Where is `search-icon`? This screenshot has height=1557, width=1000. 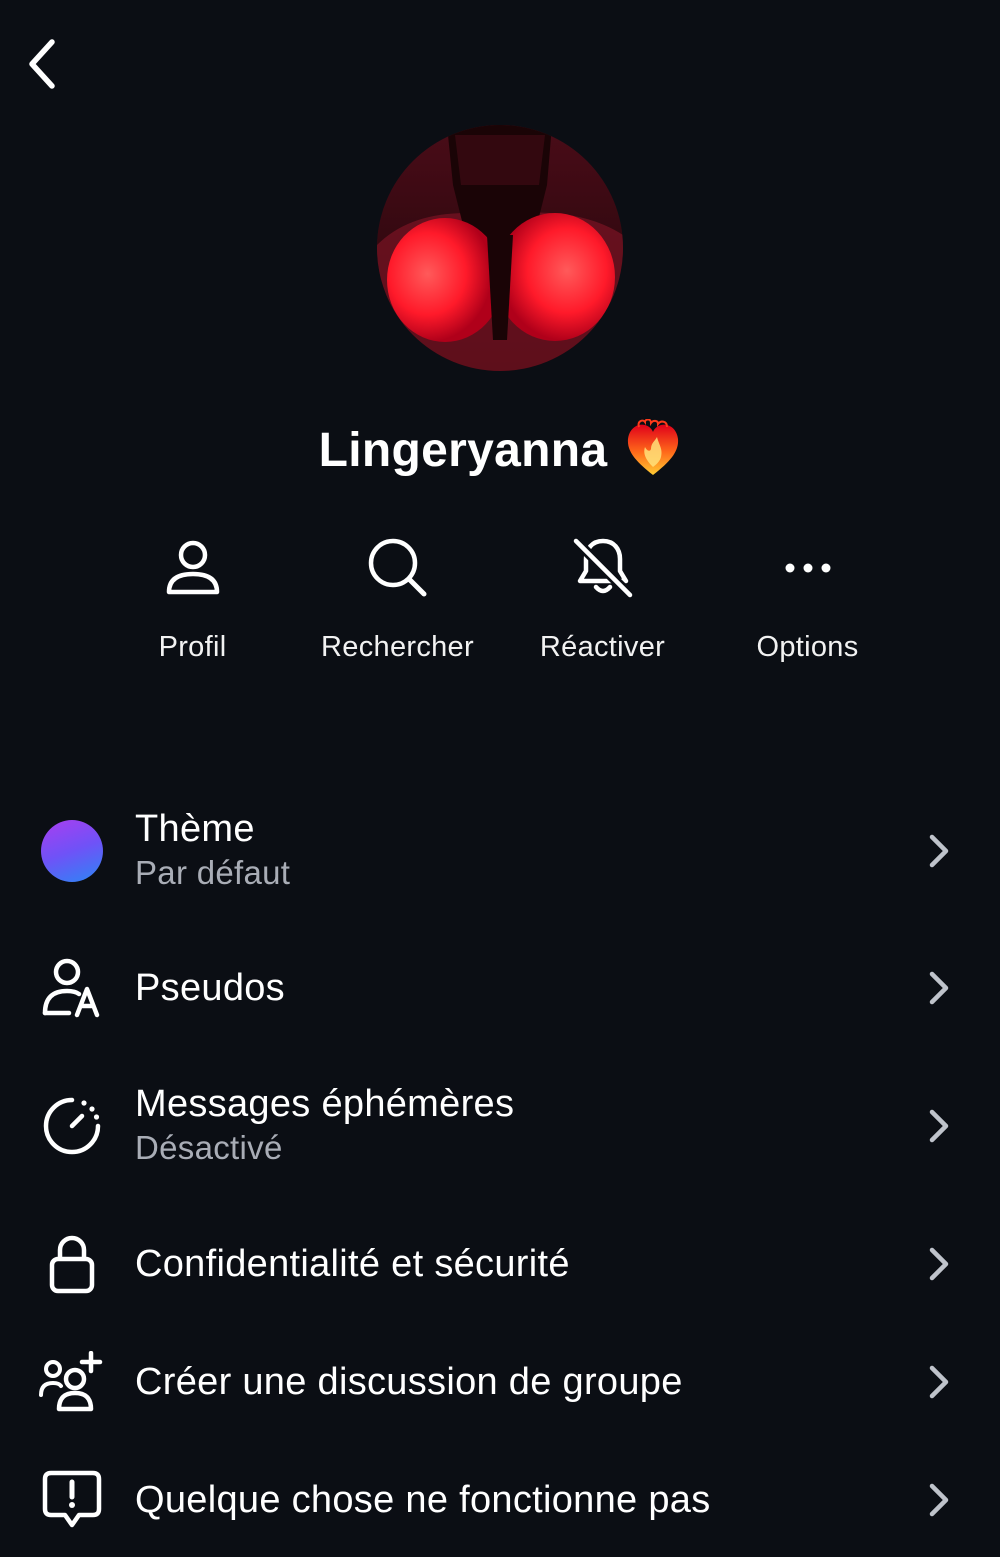 search-icon is located at coordinates (397, 567).